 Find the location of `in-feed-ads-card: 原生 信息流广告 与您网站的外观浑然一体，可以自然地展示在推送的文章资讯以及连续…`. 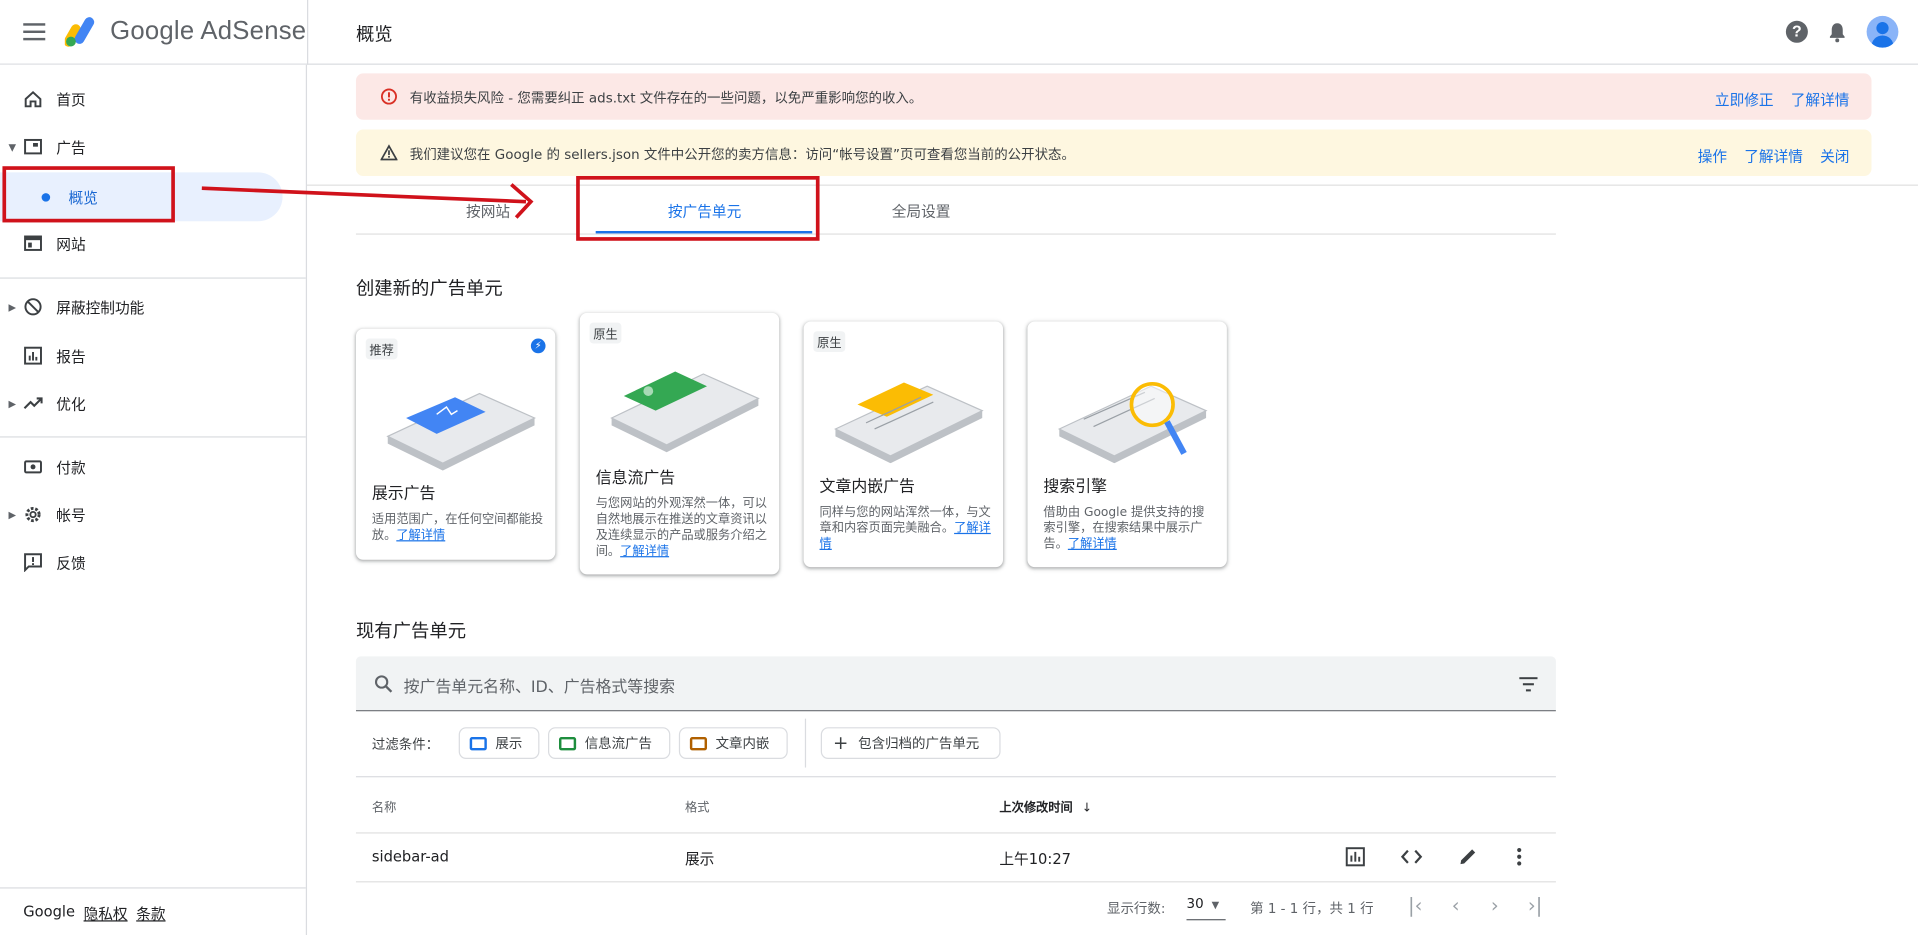

in-feed-ads-card: 原生 信息流广告 与您网站的外观浑然一体，可以自然地展示在推送的文章资讯以及连续… is located at coordinates (679, 443).